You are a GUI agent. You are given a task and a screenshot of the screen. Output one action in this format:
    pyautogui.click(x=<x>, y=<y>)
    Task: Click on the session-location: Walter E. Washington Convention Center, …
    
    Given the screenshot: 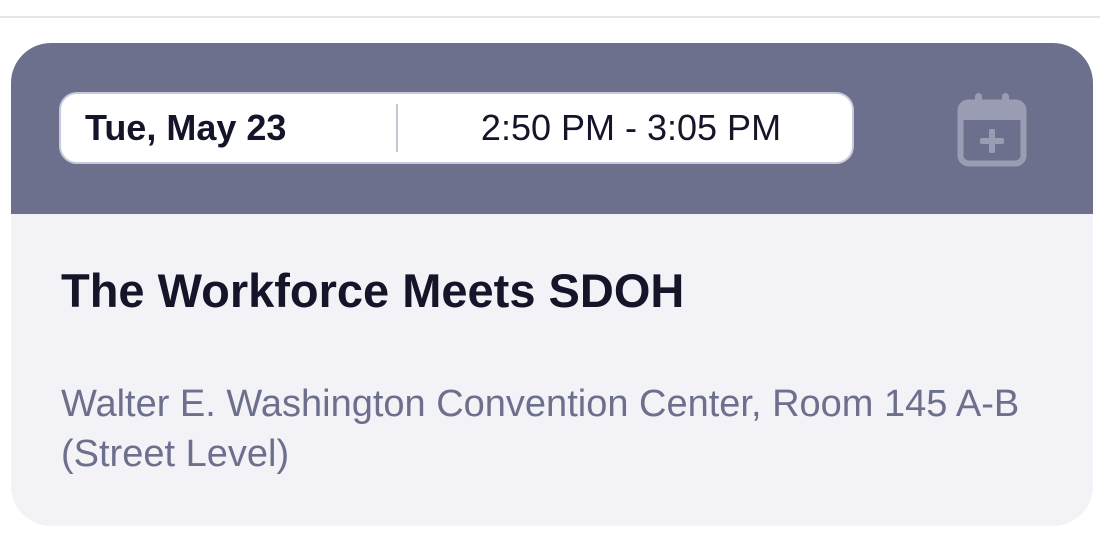 What is the action you would take?
    pyautogui.click(x=540, y=429)
    